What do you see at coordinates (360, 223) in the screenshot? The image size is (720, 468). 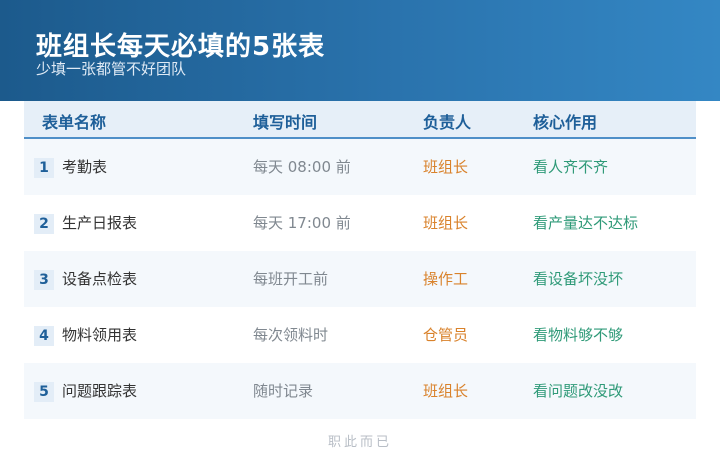 I see `table-row: 2 生产日报表 每天 17:00 前 班组长 看产量达不达标` at bounding box center [360, 223].